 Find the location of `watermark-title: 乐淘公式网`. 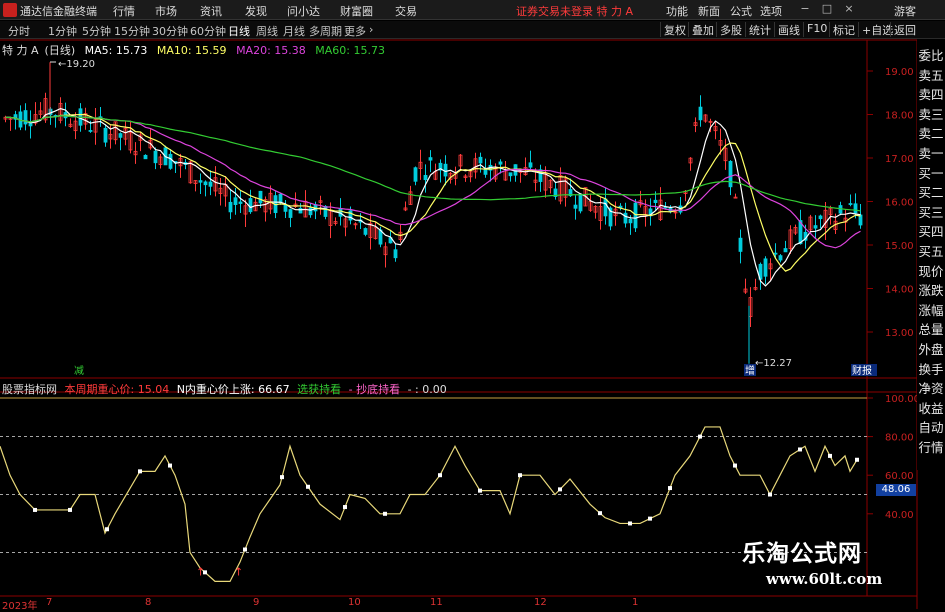

watermark-title: 乐淘公式网 is located at coordinates (802, 553).